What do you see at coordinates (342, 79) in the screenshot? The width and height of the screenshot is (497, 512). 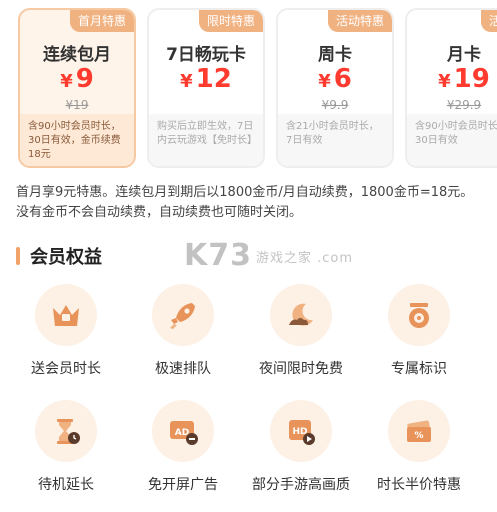 I see `price-value: 6` at bounding box center [342, 79].